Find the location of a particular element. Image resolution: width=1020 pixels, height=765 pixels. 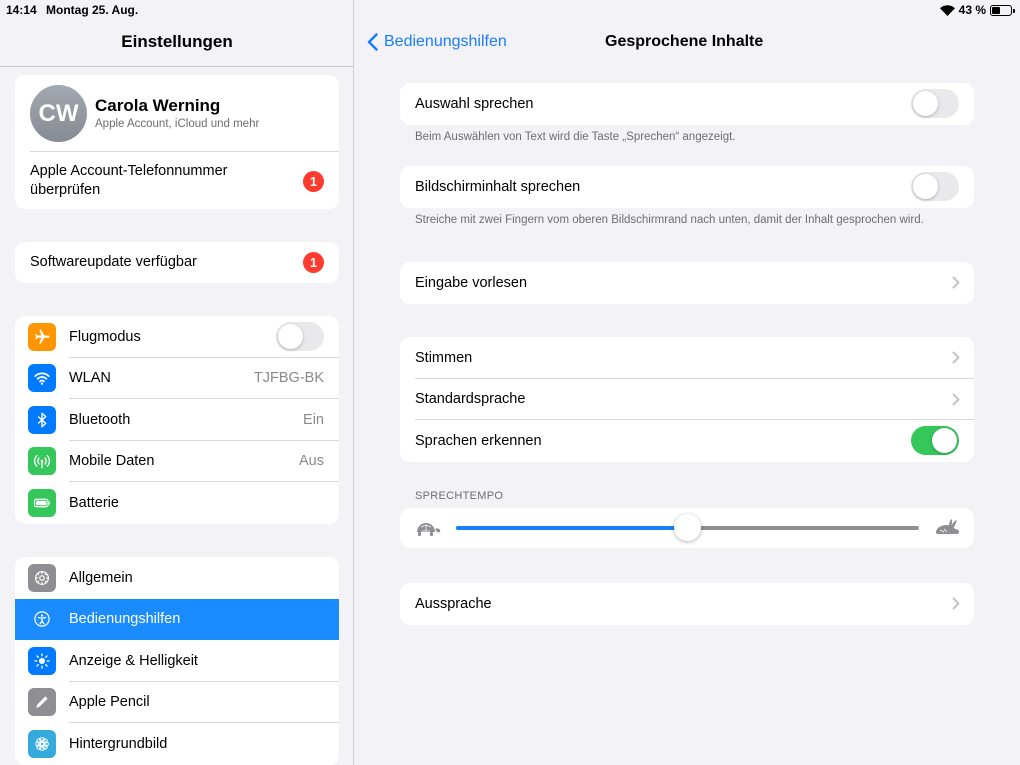

wifi-icon is located at coordinates (42, 378).